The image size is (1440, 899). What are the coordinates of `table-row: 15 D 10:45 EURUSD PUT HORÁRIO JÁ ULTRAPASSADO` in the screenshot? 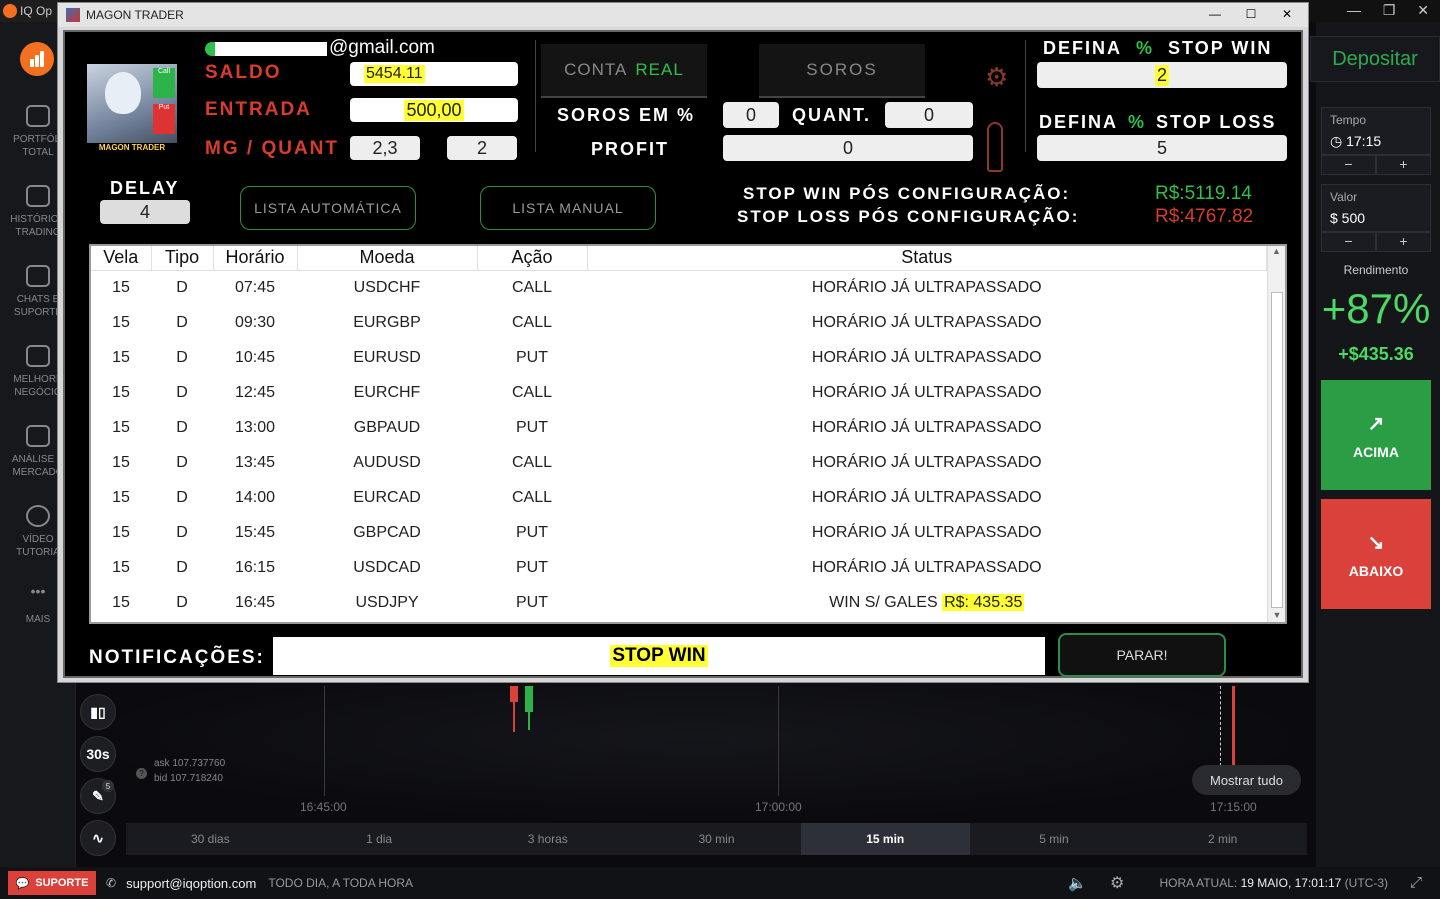 It's located at (679, 357).